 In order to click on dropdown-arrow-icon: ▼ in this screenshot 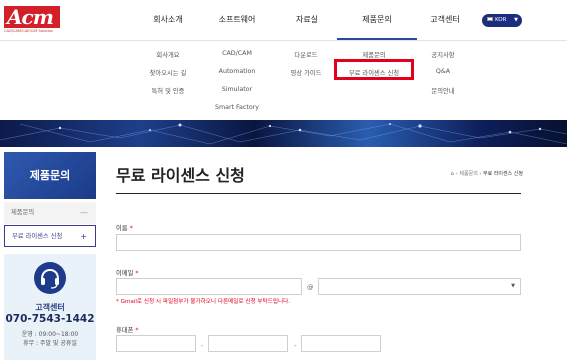, I will do `click(513, 286)`.